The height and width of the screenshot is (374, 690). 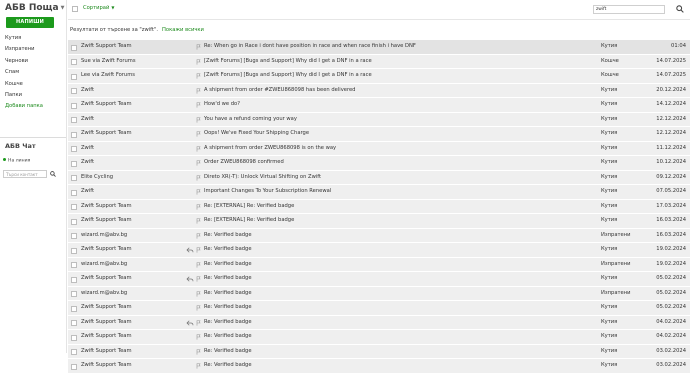 What do you see at coordinates (183, 30) in the screenshot?
I see `show-all-link: Покажи всички` at bounding box center [183, 30].